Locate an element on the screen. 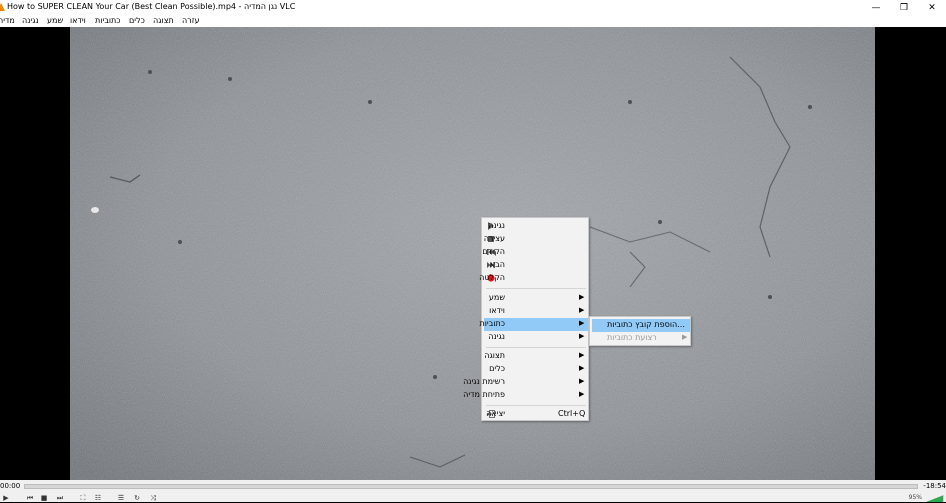 The image size is (946, 503). sub-label: רצועת כתוביות is located at coordinates (632, 337).